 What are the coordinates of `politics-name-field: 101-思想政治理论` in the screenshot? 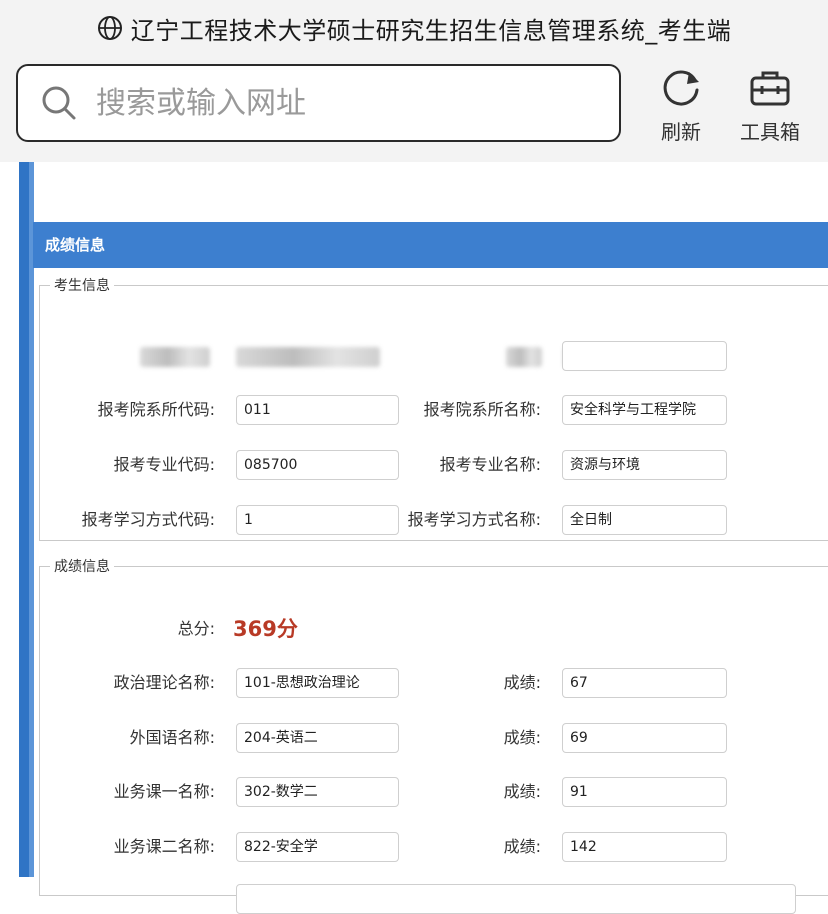 It's located at (317, 683).